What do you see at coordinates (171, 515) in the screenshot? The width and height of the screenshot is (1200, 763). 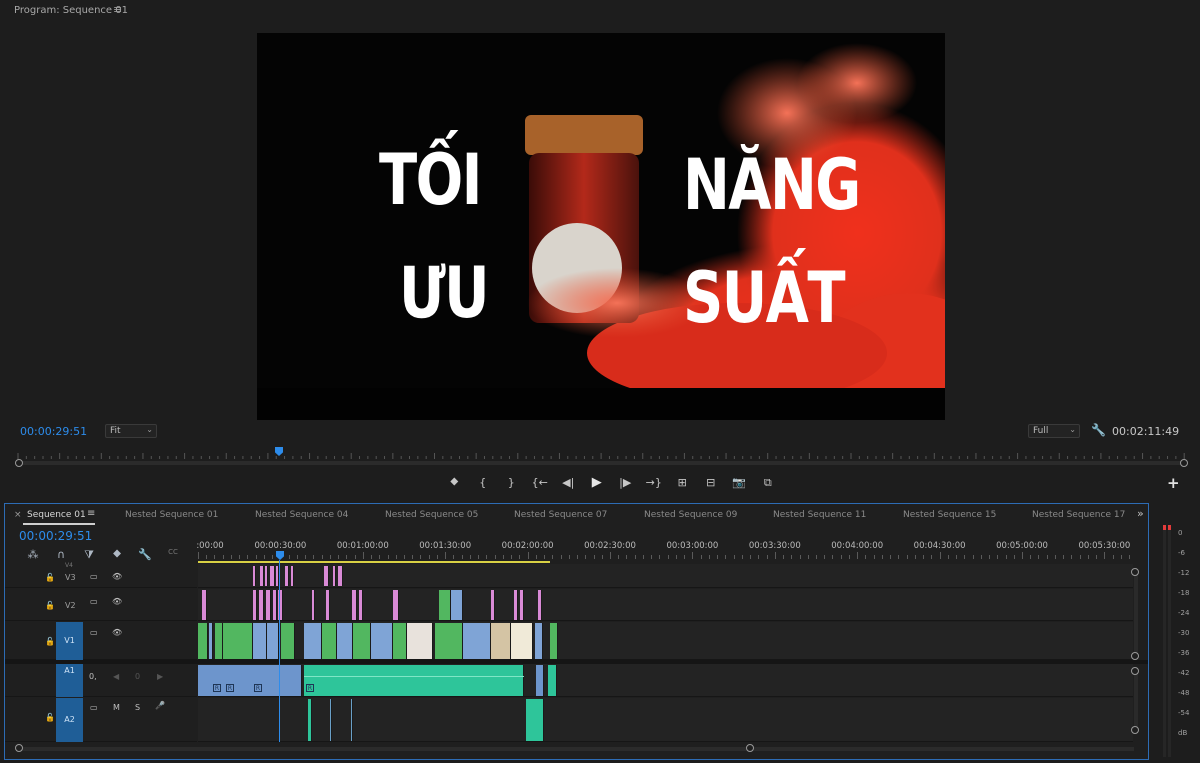 I see `tab-nested-sequence-01: Nested Sequence 01` at bounding box center [171, 515].